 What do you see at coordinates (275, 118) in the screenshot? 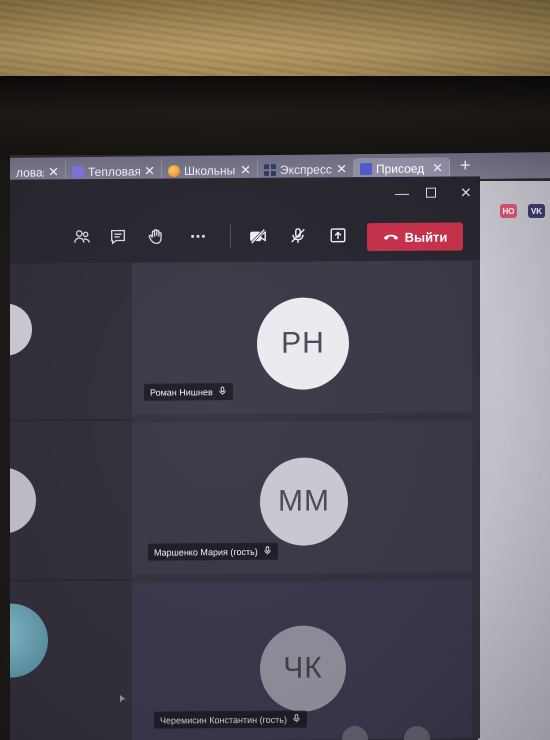
I see `monitor-bezel` at bounding box center [275, 118].